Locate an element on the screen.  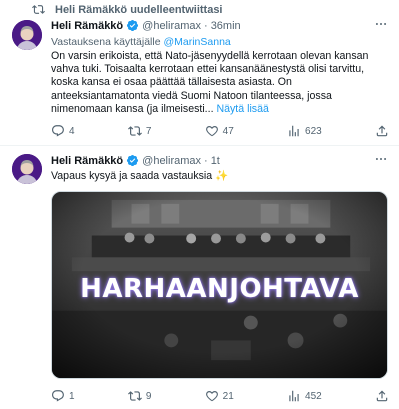
tweet-actions: 1 9 21 452 is located at coordinates (220, 396).